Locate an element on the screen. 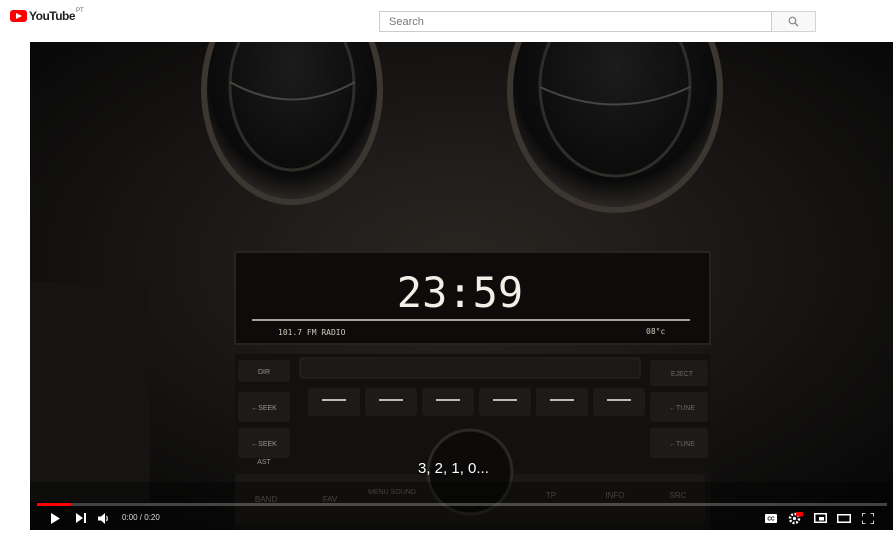  search-button is located at coordinates (794, 21).